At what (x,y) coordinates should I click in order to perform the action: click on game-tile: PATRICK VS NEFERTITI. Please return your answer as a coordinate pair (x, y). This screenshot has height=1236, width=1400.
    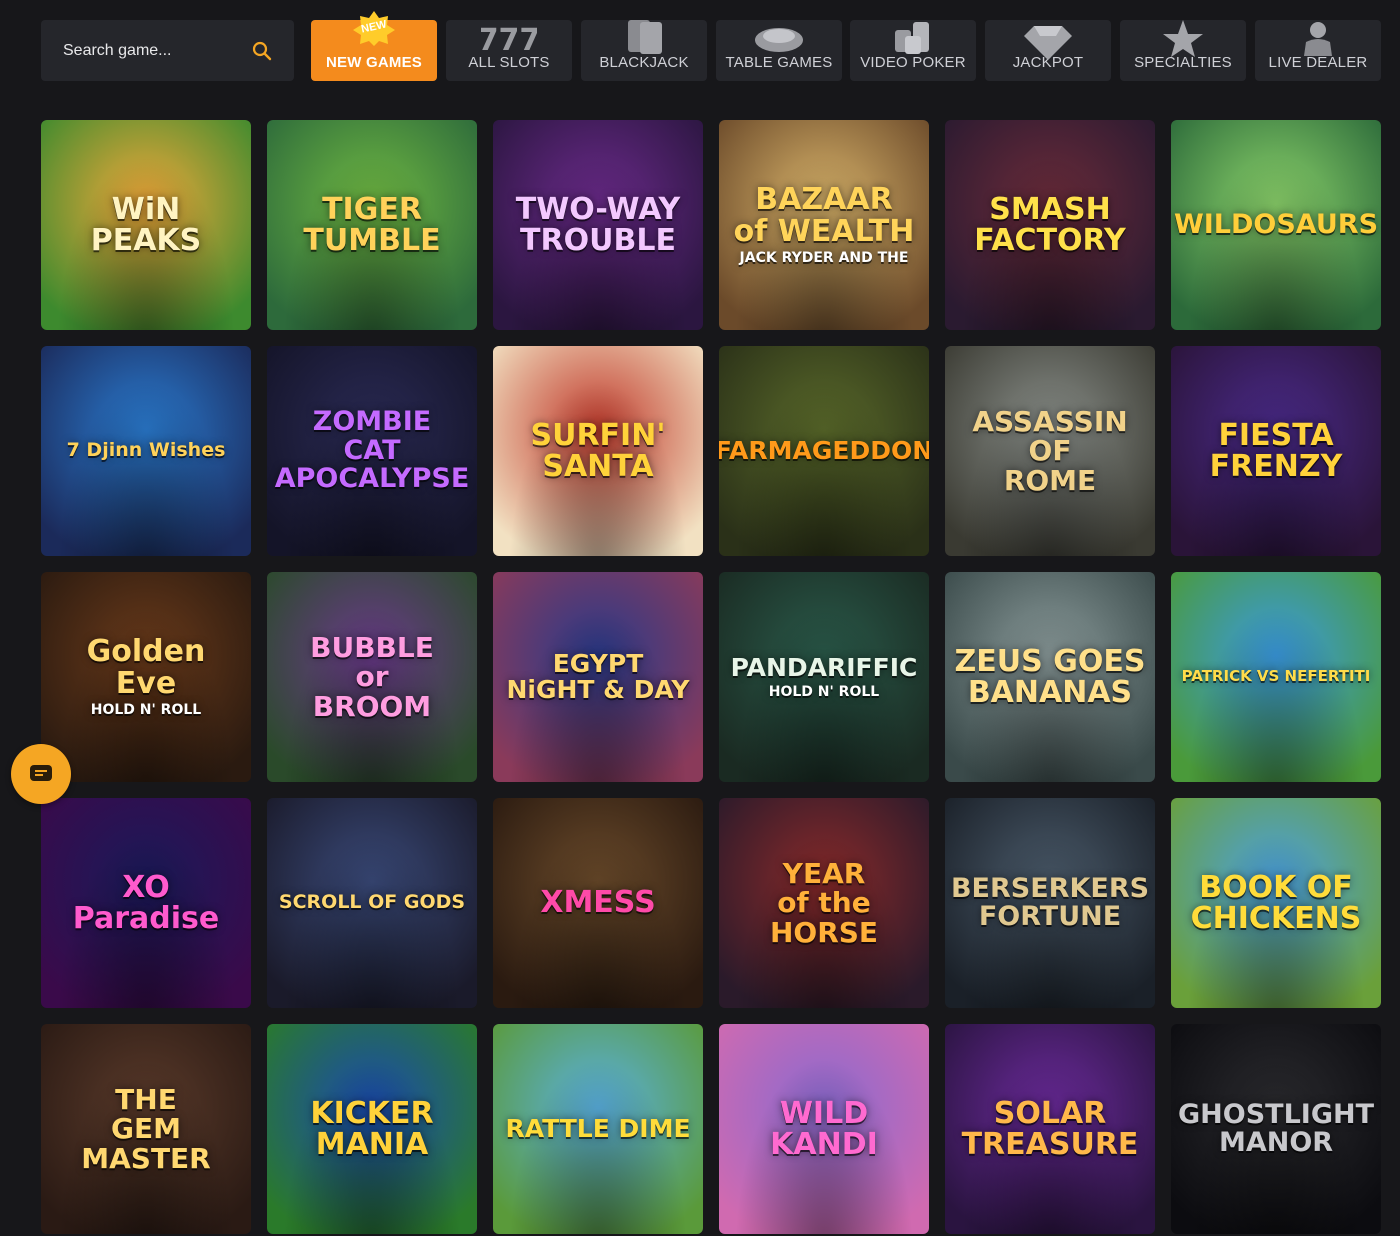
    Looking at the image, I should click on (1276, 677).